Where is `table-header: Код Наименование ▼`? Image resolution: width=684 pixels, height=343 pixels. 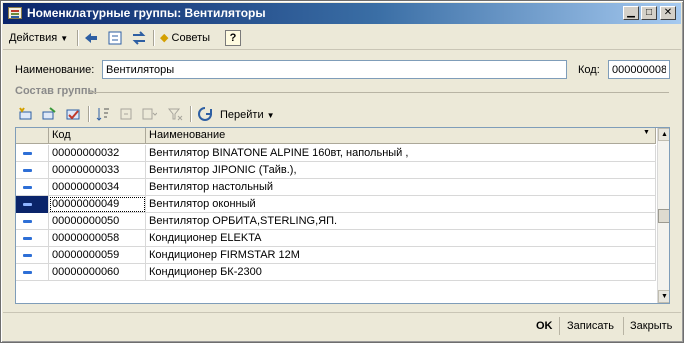
table-header: Код Наименование ▼ is located at coordinates (336, 136).